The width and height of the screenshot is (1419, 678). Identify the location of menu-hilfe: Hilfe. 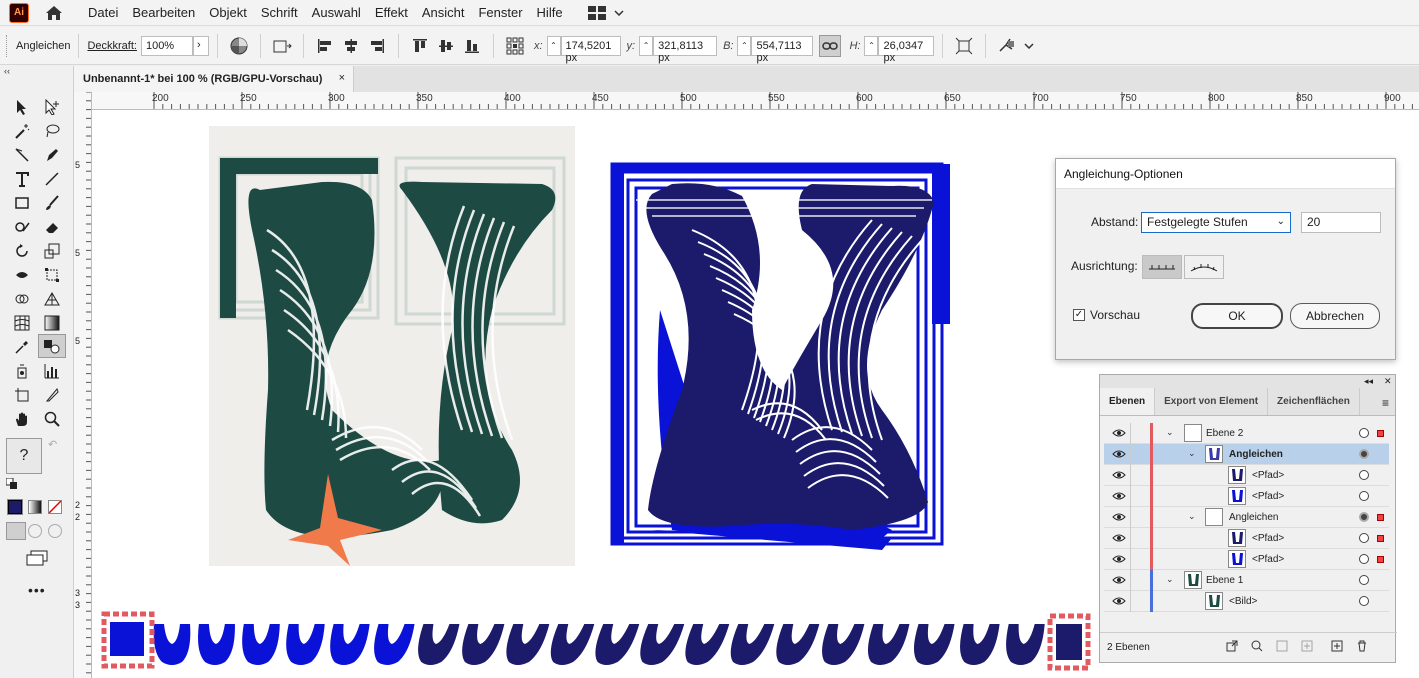
(550, 12).